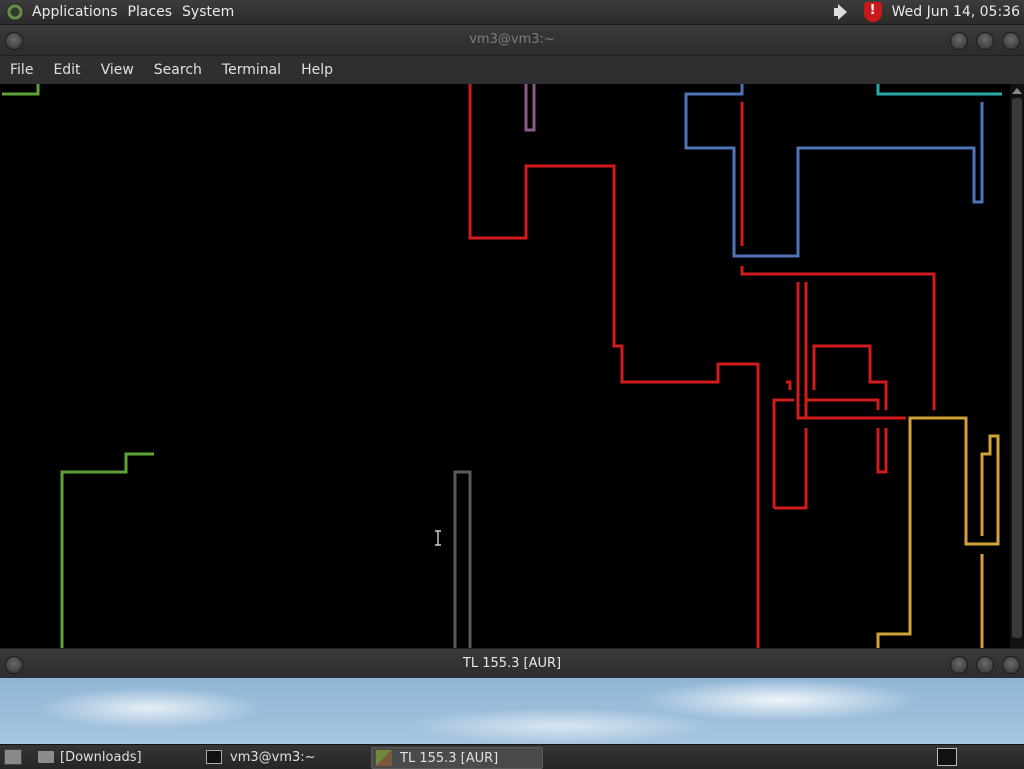  What do you see at coordinates (384, 758) in the screenshot?
I see `cube-icon` at bounding box center [384, 758].